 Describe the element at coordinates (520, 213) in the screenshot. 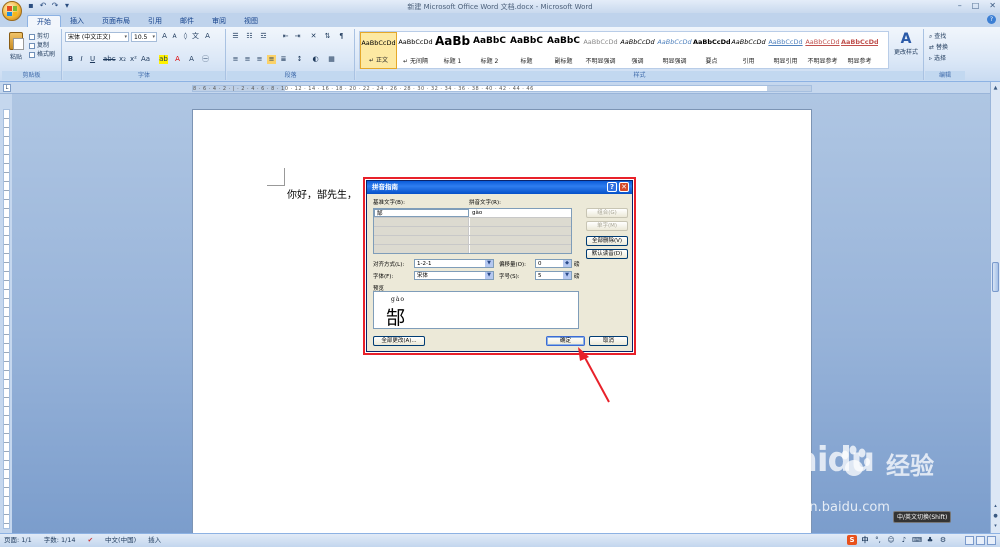

I see `ruby-text-field: gào` at that location.